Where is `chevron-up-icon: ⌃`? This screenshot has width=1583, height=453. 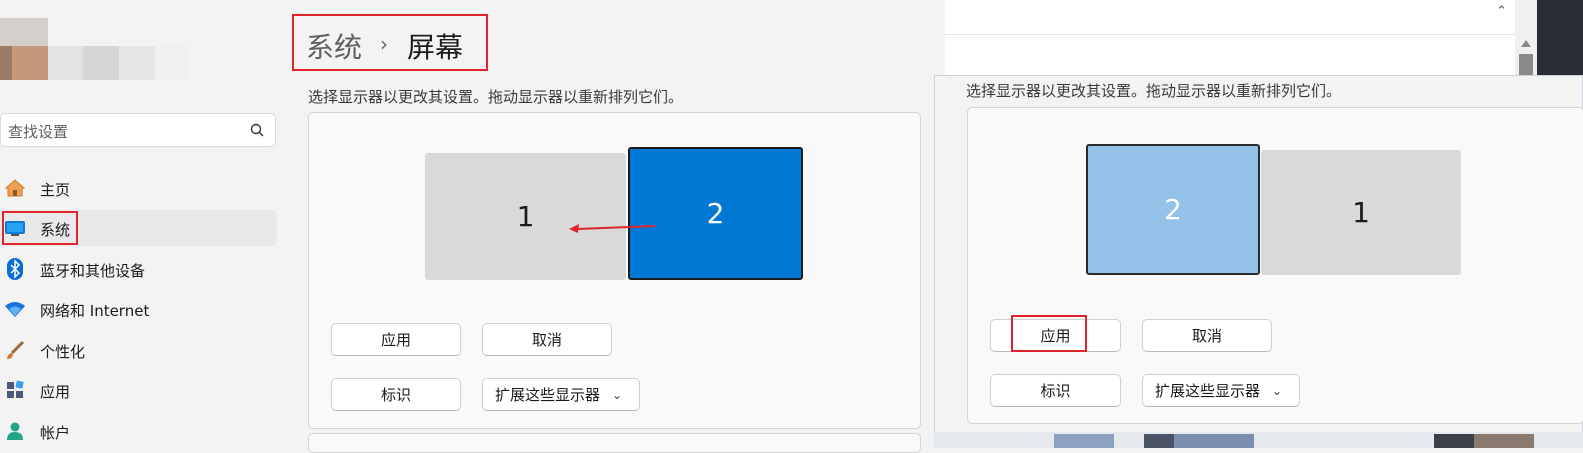
chevron-up-icon: ⌃ is located at coordinates (1501, 11).